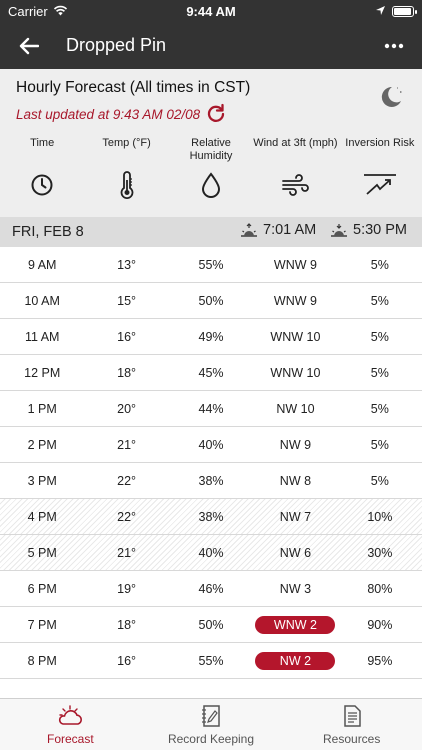  Describe the element at coordinates (211, 45) in the screenshot. I see `nav-bar: Dropped Pin` at that location.